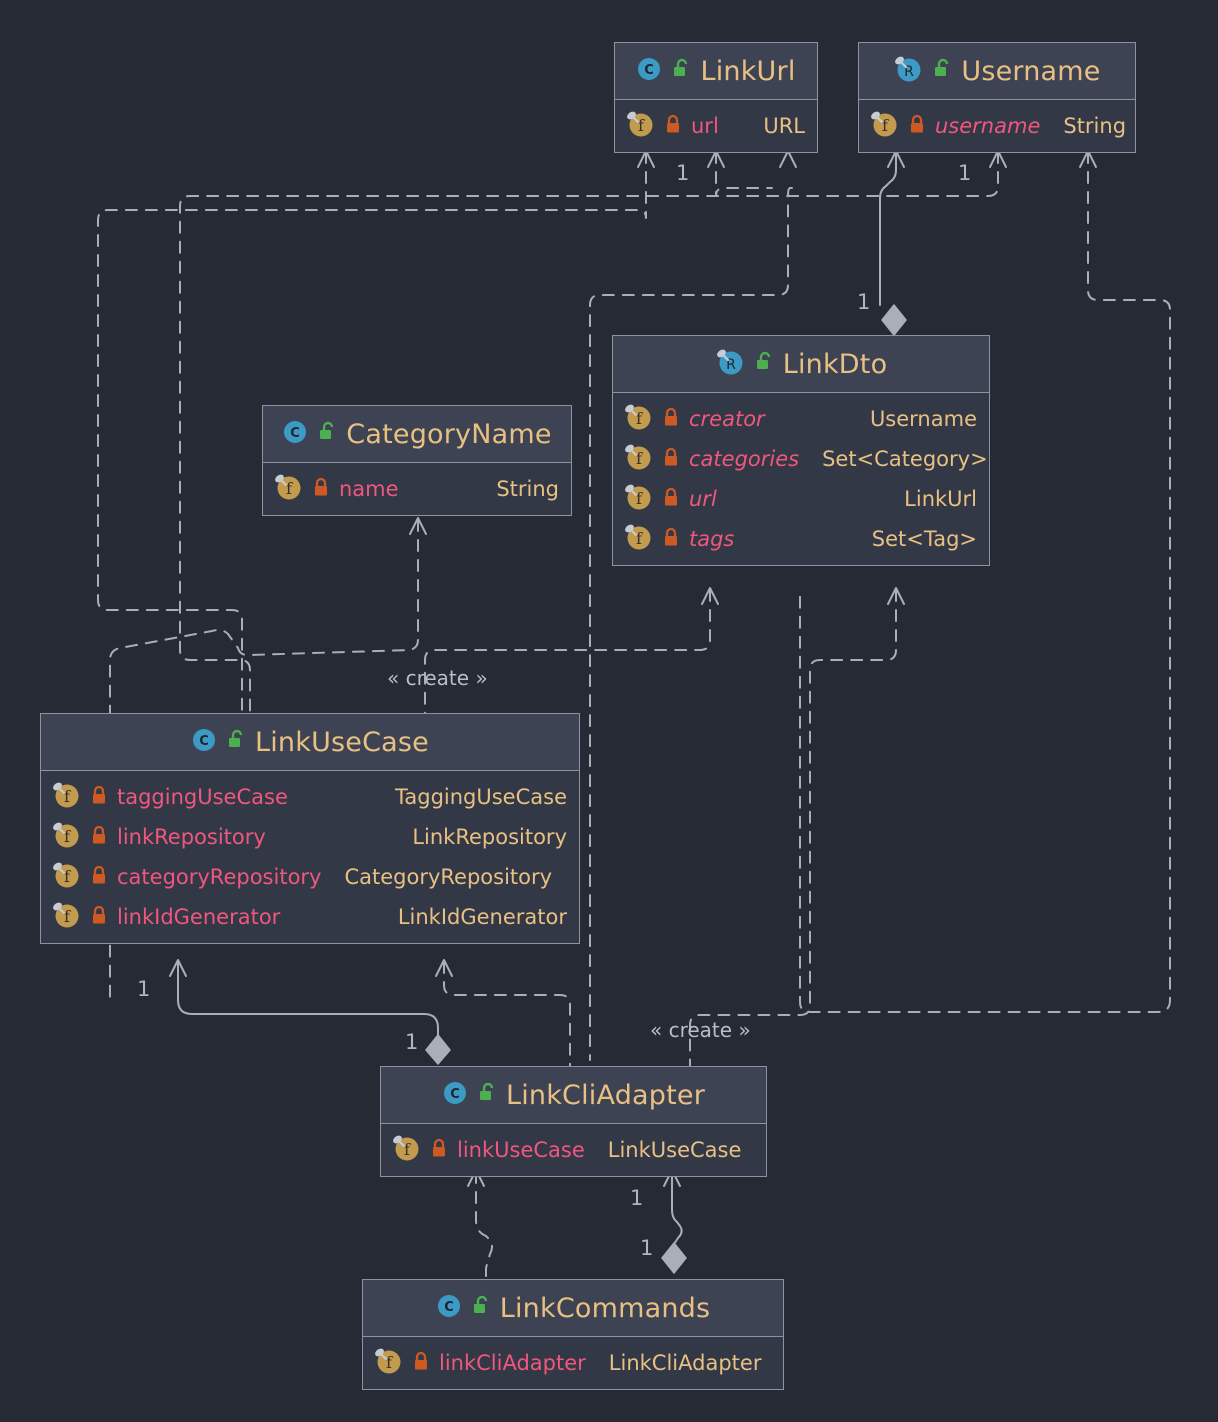  I want to click on member-name: username, so click(988, 125).